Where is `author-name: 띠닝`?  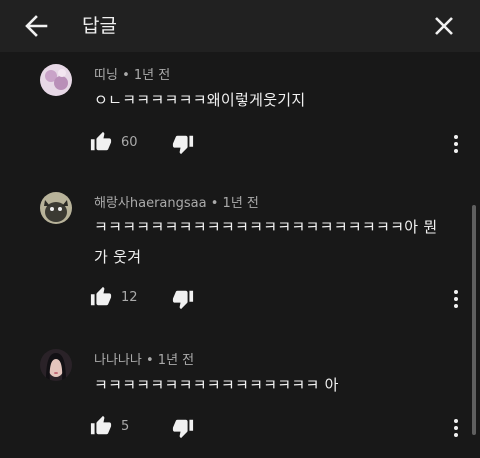
author-name: 띠닝 is located at coordinates (106, 75).